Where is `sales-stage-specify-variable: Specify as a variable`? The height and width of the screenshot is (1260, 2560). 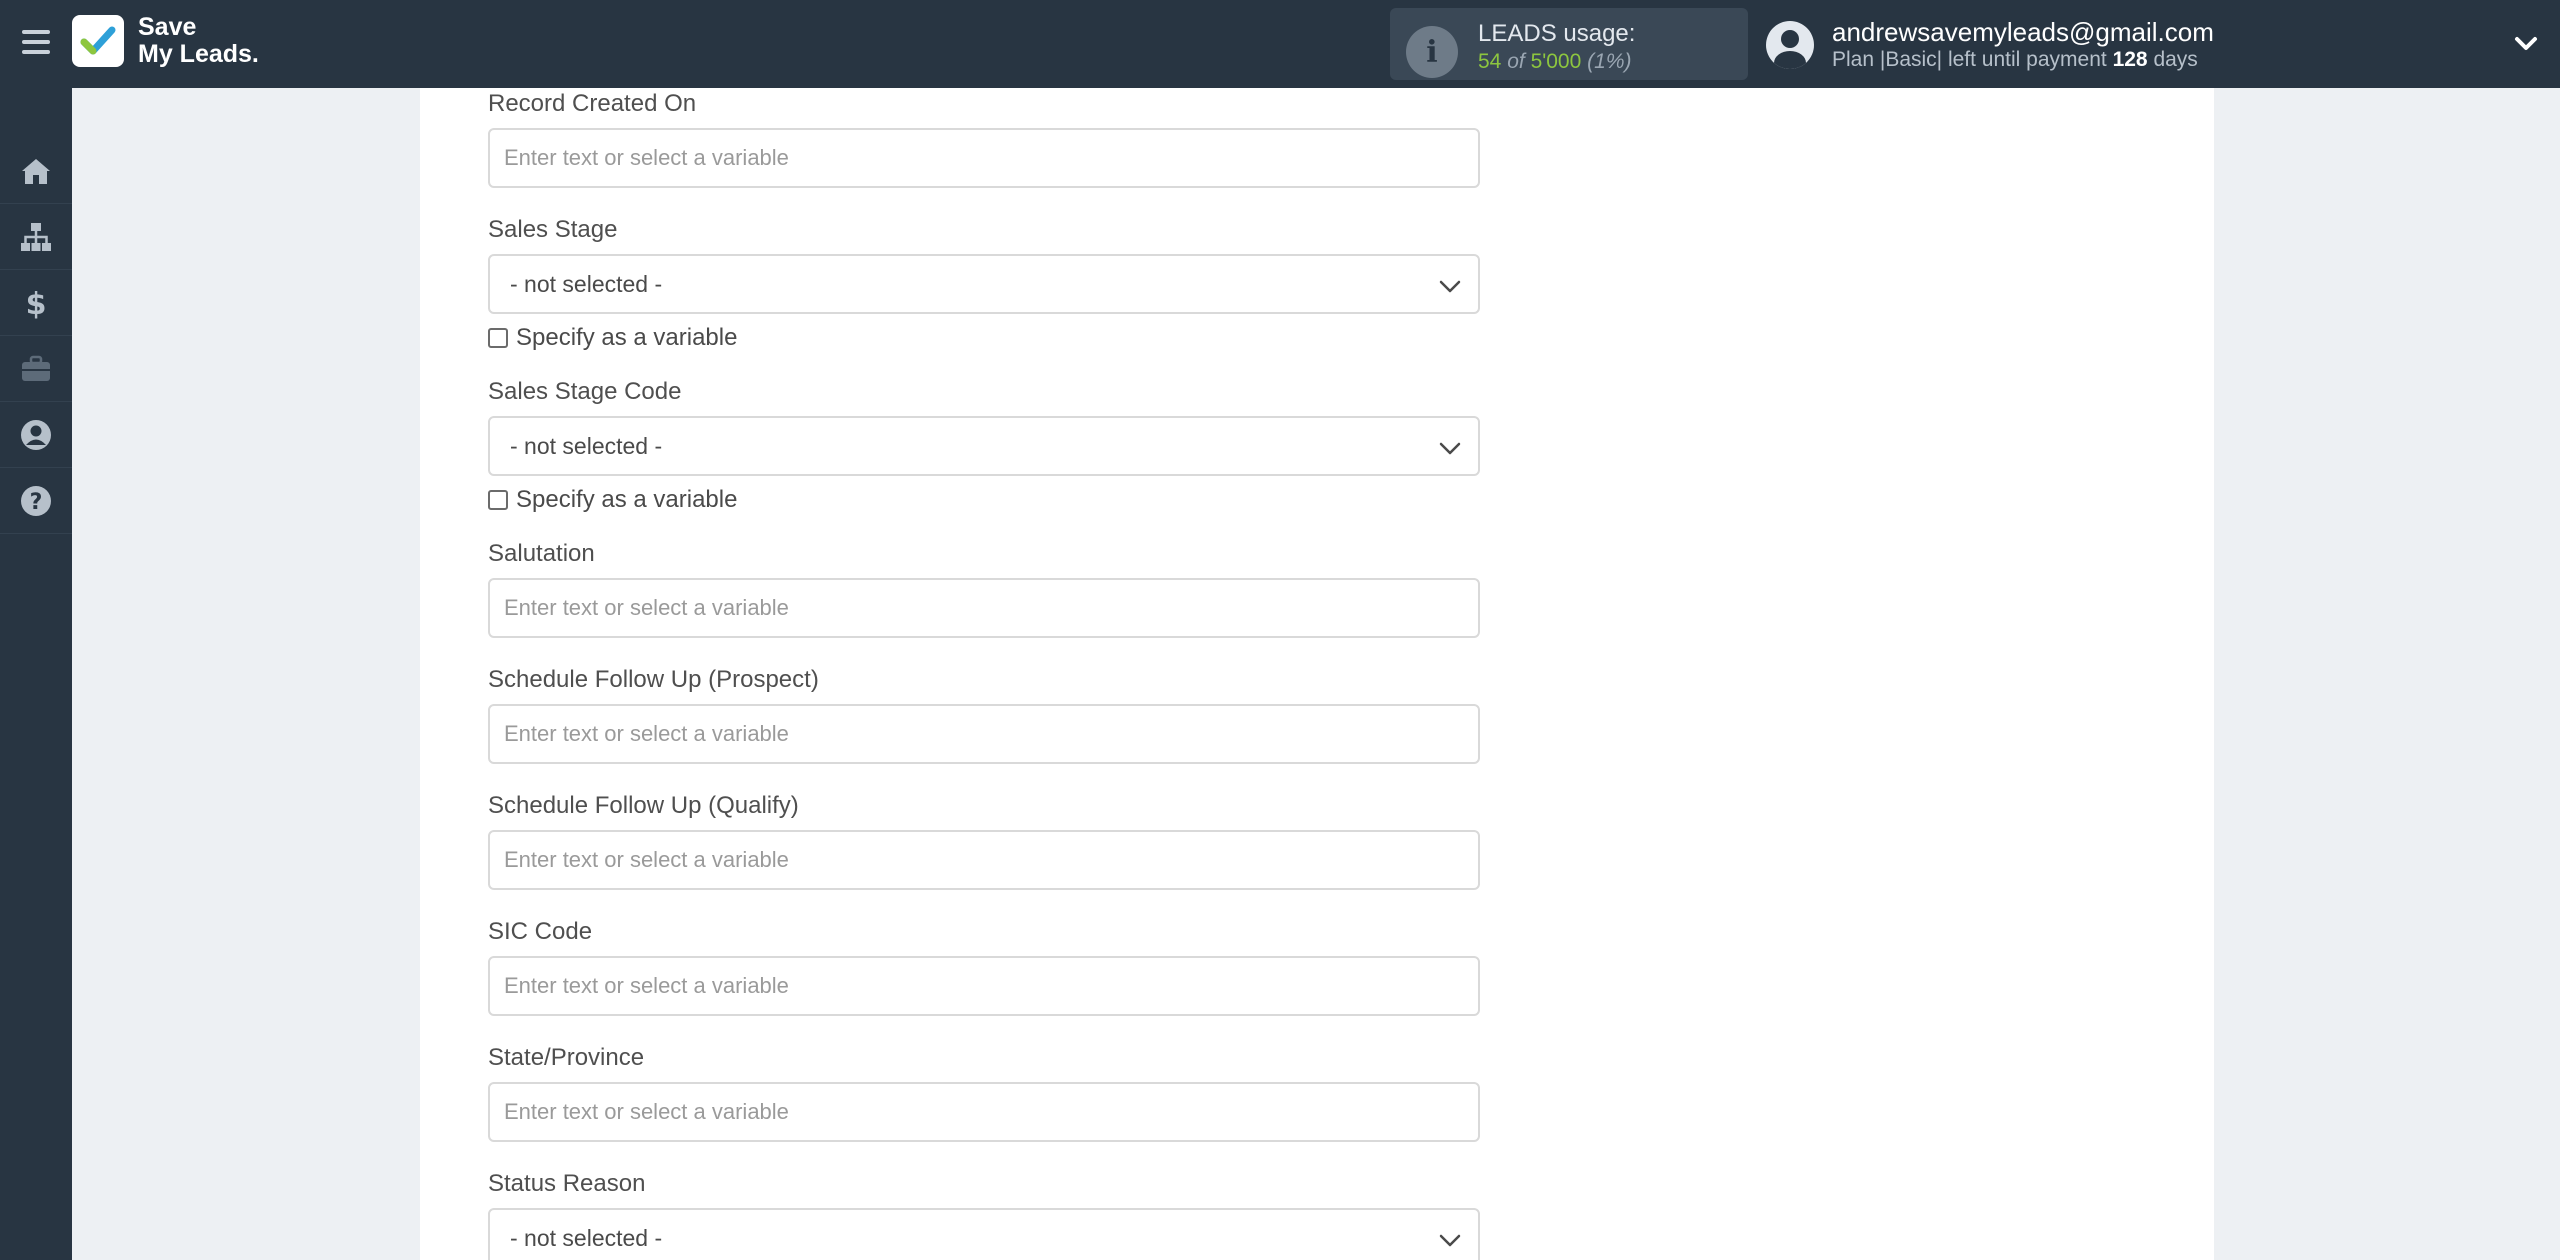
sales-stage-specify-variable: Specify as a variable is located at coordinates (612, 338).